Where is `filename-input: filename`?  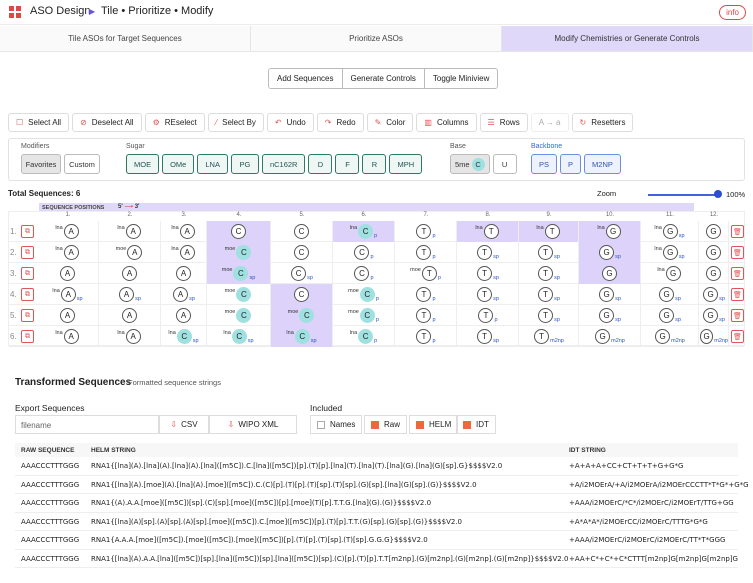
filename-input: filename is located at coordinates (87, 424).